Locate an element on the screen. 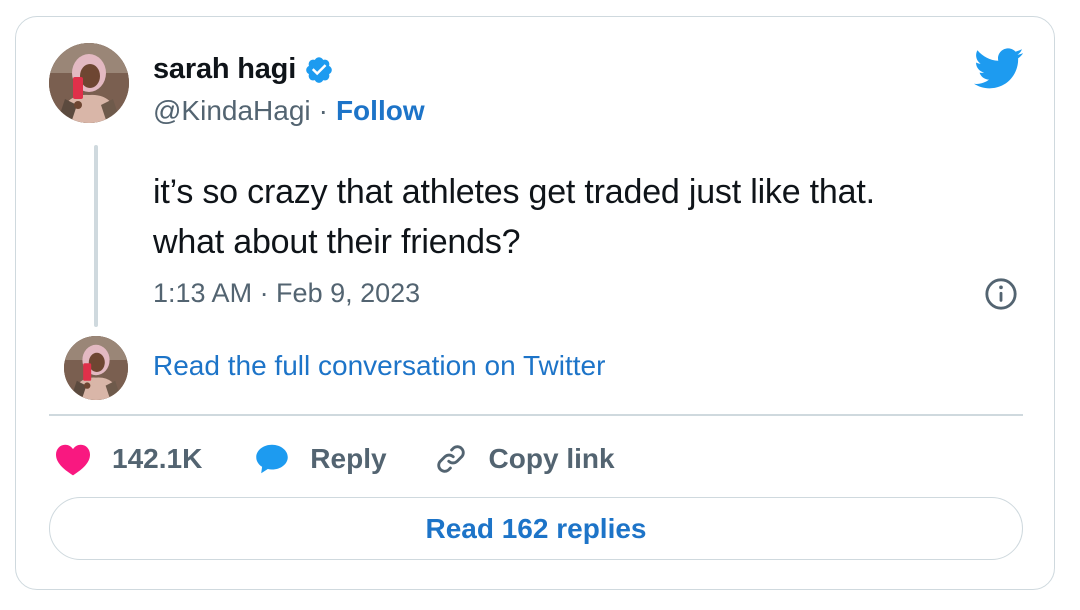 The image size is (1080, 610). like-button: 142.1K is located at coordinates (128, 459).